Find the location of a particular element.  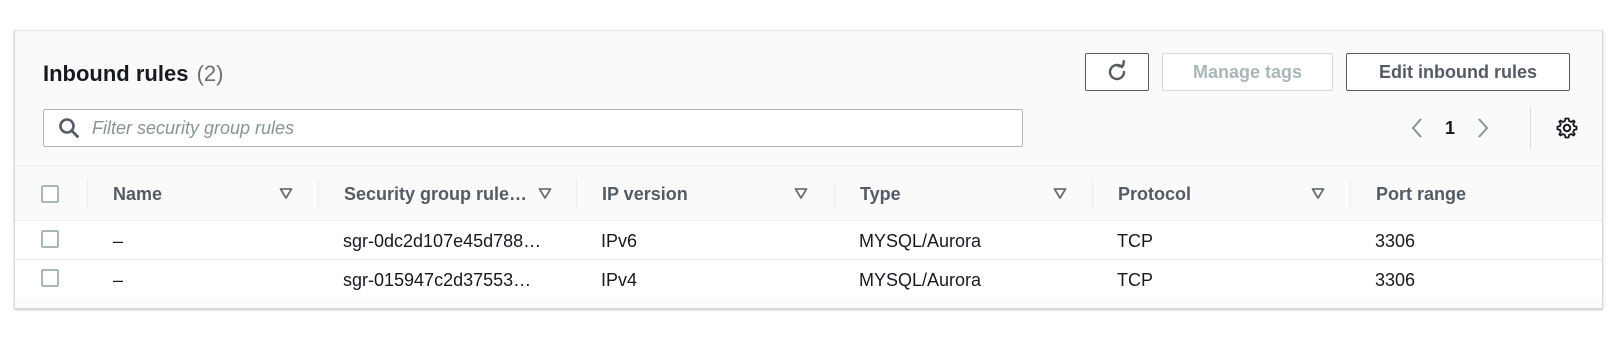

column-header-ip-version: IP version is located at coordinates (718, 194).